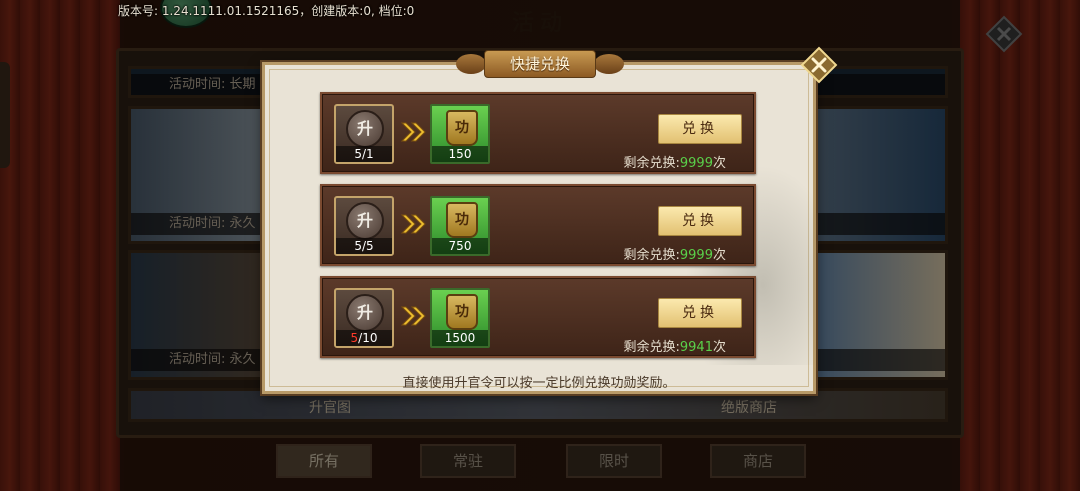 The width and height of the screenshot is (1080, 491). I want to click on promotion-token-slot: 升 5/1, so click(364, 134).